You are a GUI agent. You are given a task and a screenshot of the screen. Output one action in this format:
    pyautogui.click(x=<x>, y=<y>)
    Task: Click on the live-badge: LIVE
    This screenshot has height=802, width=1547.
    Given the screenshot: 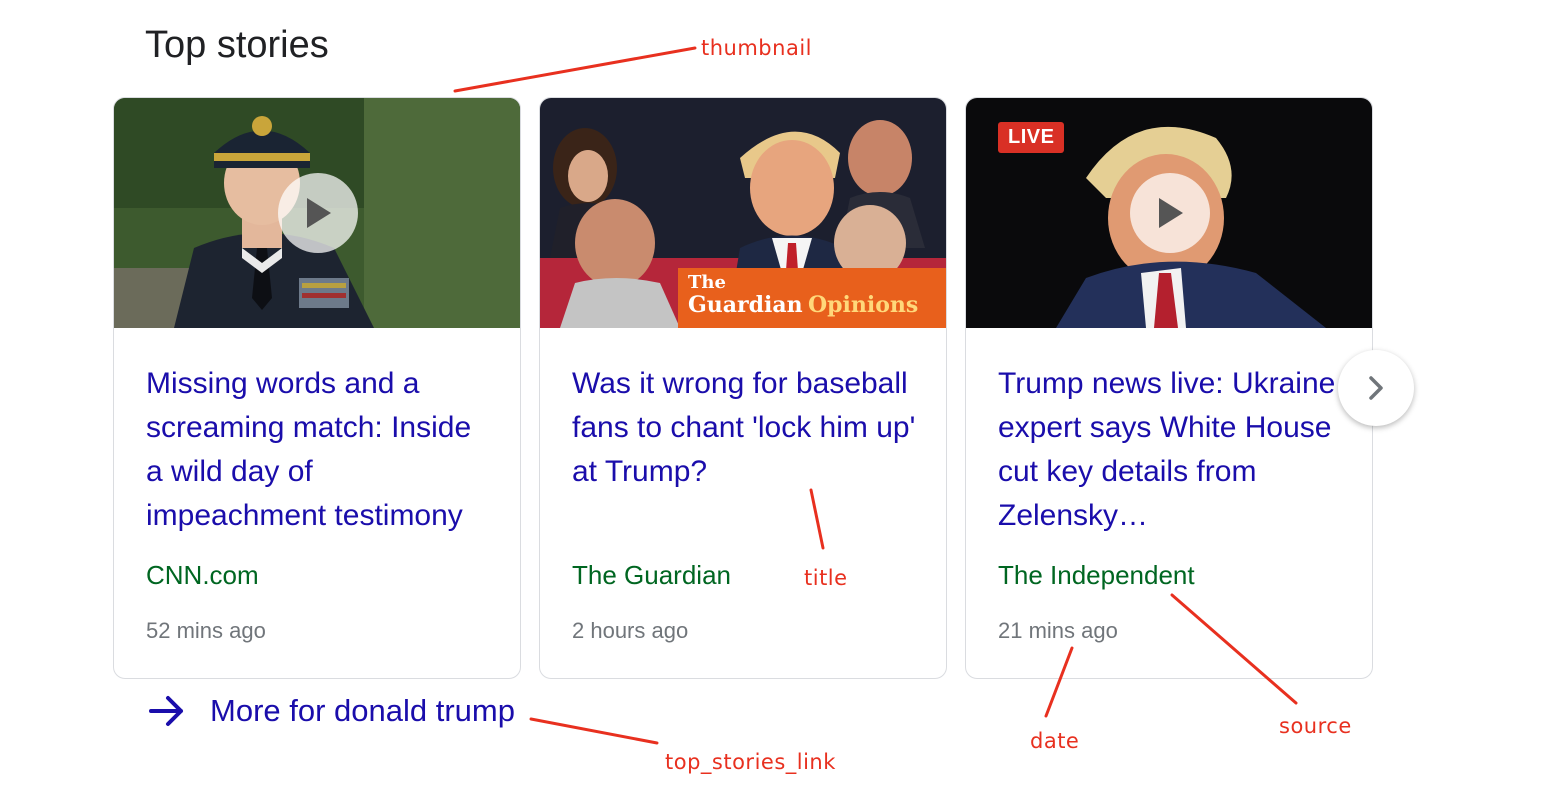 What is the action you would take?
    pyautogui.click(x=1031, y=137)
    